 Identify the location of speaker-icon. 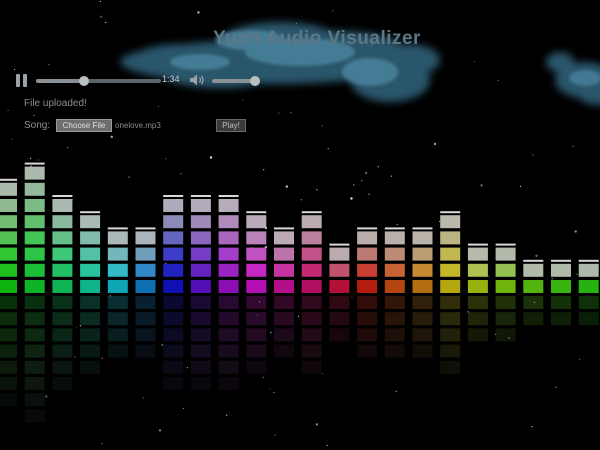
(197, 80).